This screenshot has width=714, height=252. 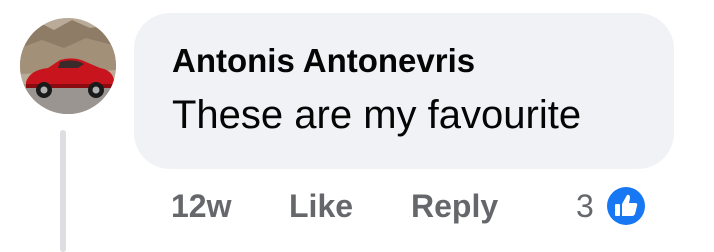 What do you see at coordinates (377, 115) in the screenshot?
I see `comment-text: These are my favourite` at bounding box center [377, 115].